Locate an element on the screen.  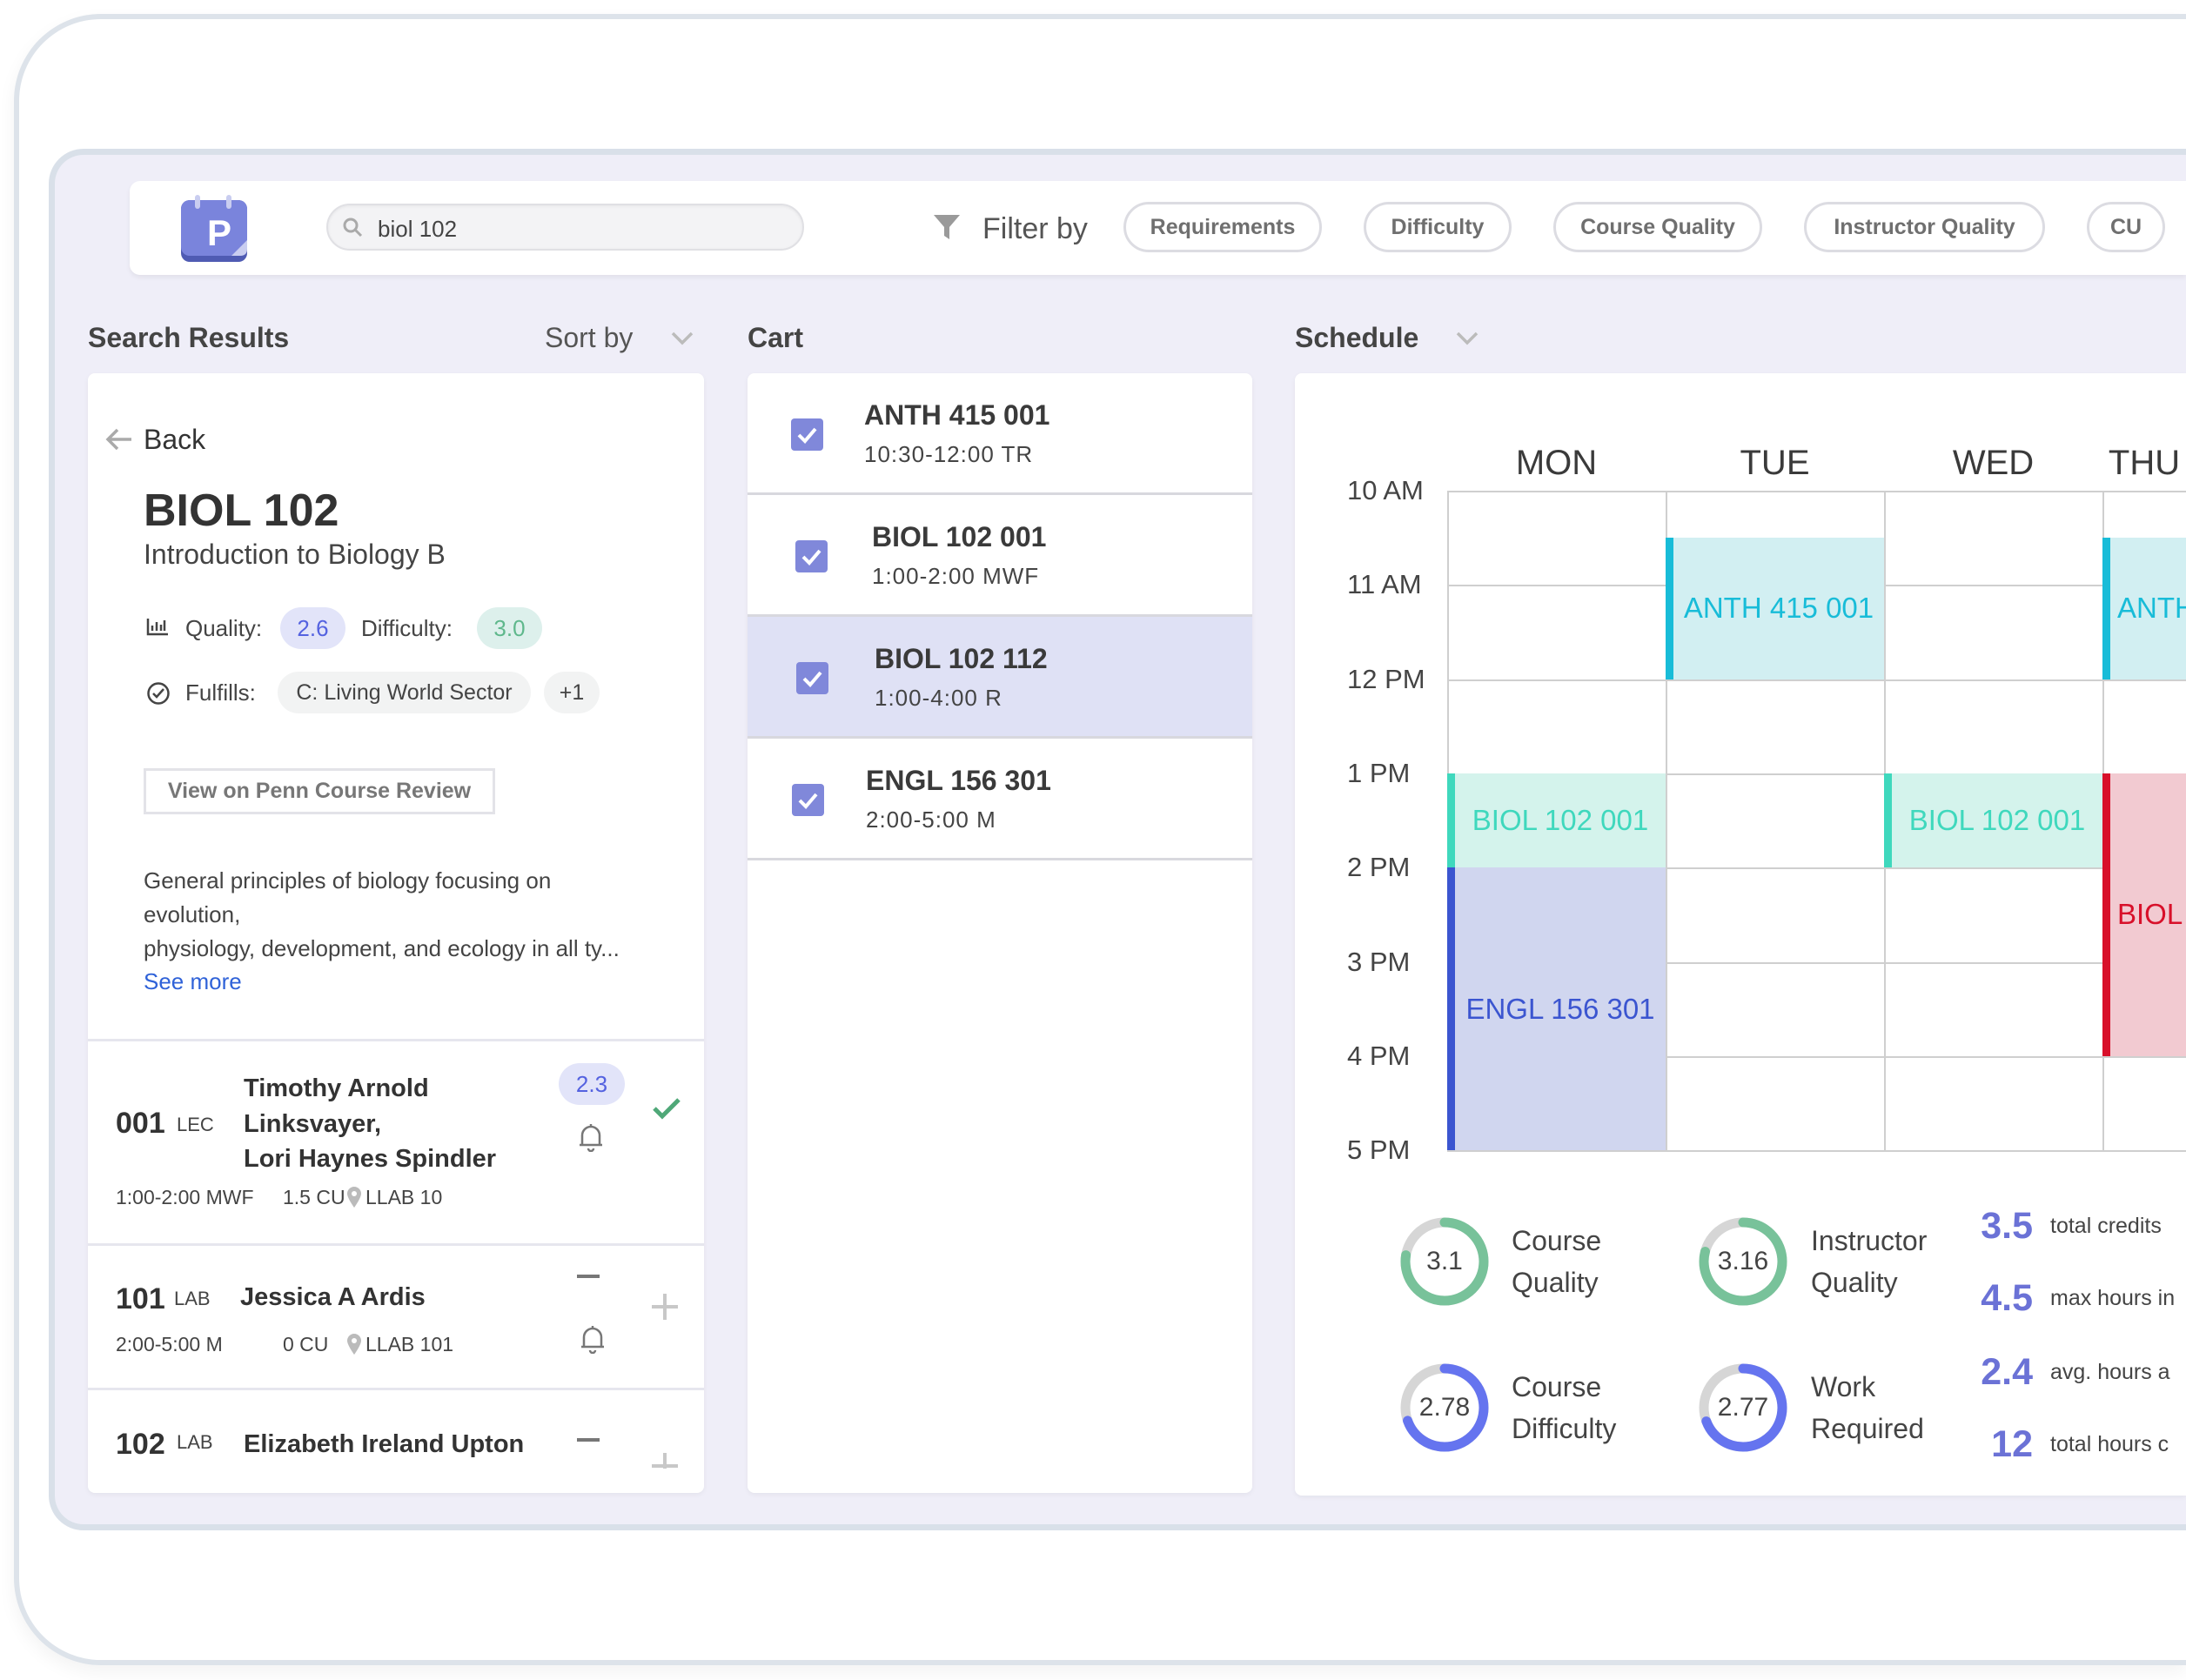
section-room: LLAB 10 is located at coordinates (404, 1197).